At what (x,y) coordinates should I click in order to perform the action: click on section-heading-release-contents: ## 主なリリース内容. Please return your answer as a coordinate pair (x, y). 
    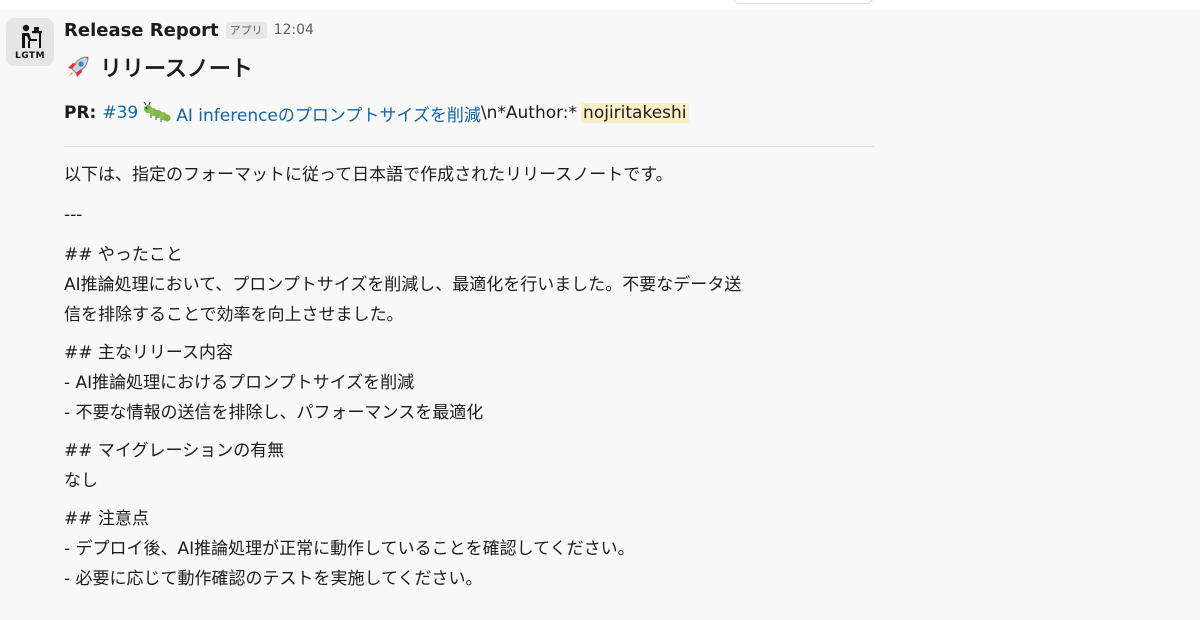
    Looking at the image, I should click on (149, 353).